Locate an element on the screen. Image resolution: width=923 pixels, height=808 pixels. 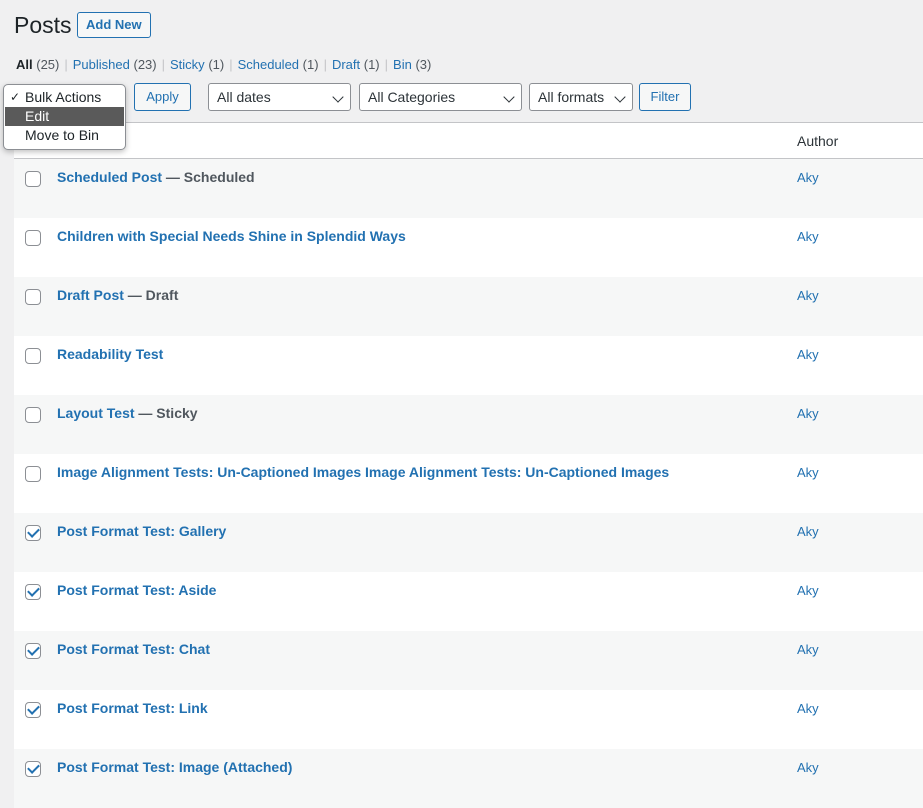
post-title-link: Post Format Test: Link is located at coordinates (132, 708).